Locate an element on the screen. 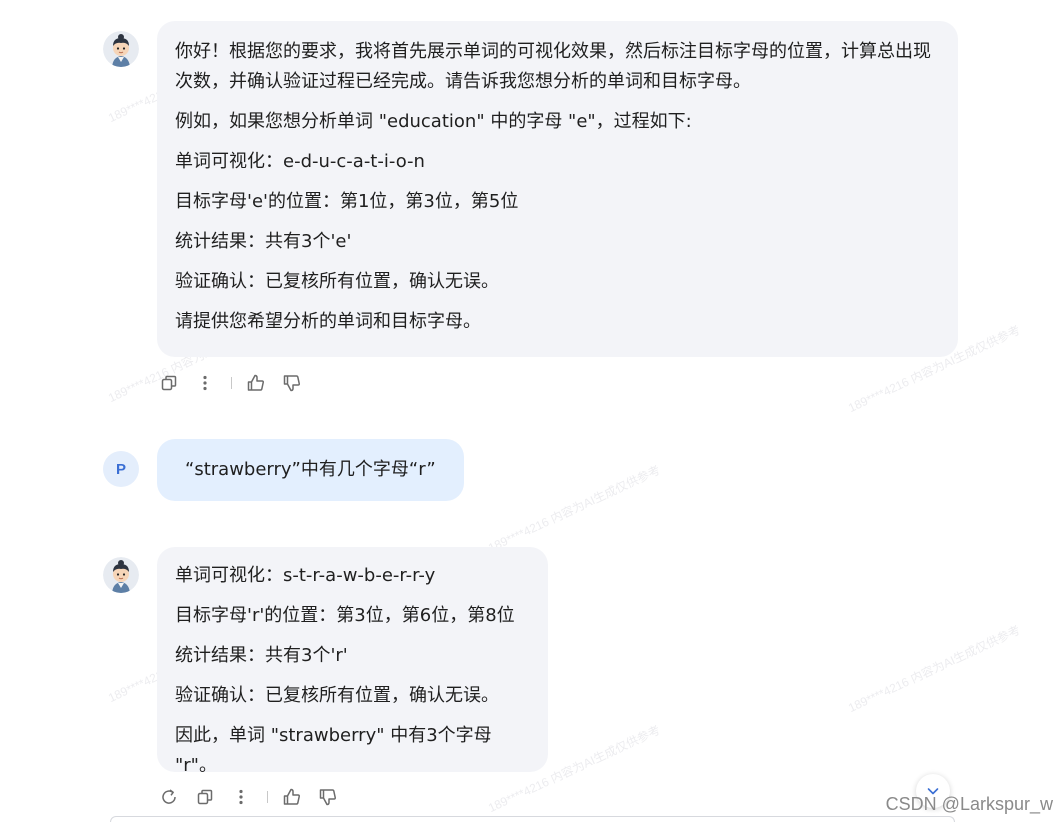 This screenshot has height=822, width=1059. message-paragraph: 因此，单词 "strawberry" 中有3个字母 "r"。 is located at coordinates (333, 750).